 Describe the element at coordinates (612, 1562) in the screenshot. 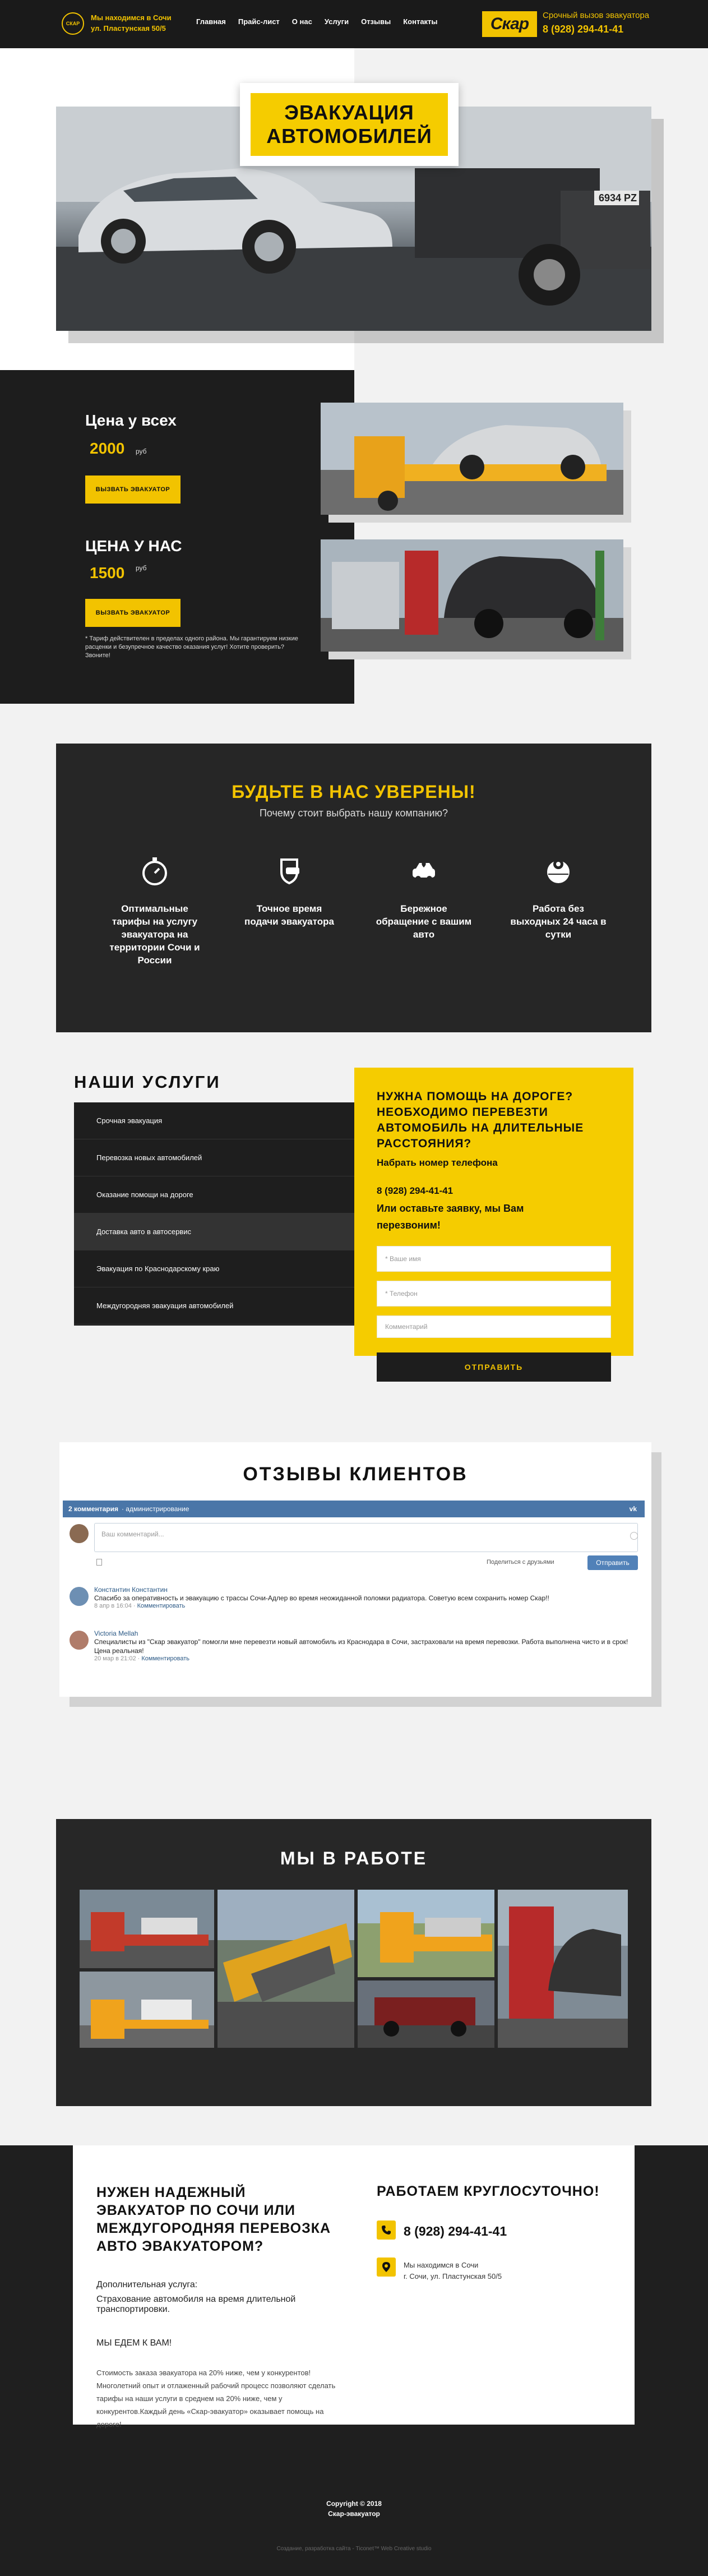

I see `vk-send-button: Отправить` at that location.